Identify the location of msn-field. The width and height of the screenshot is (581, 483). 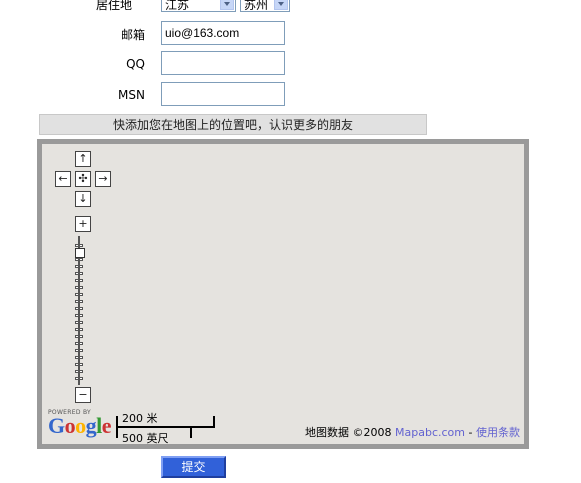
(223, 94).